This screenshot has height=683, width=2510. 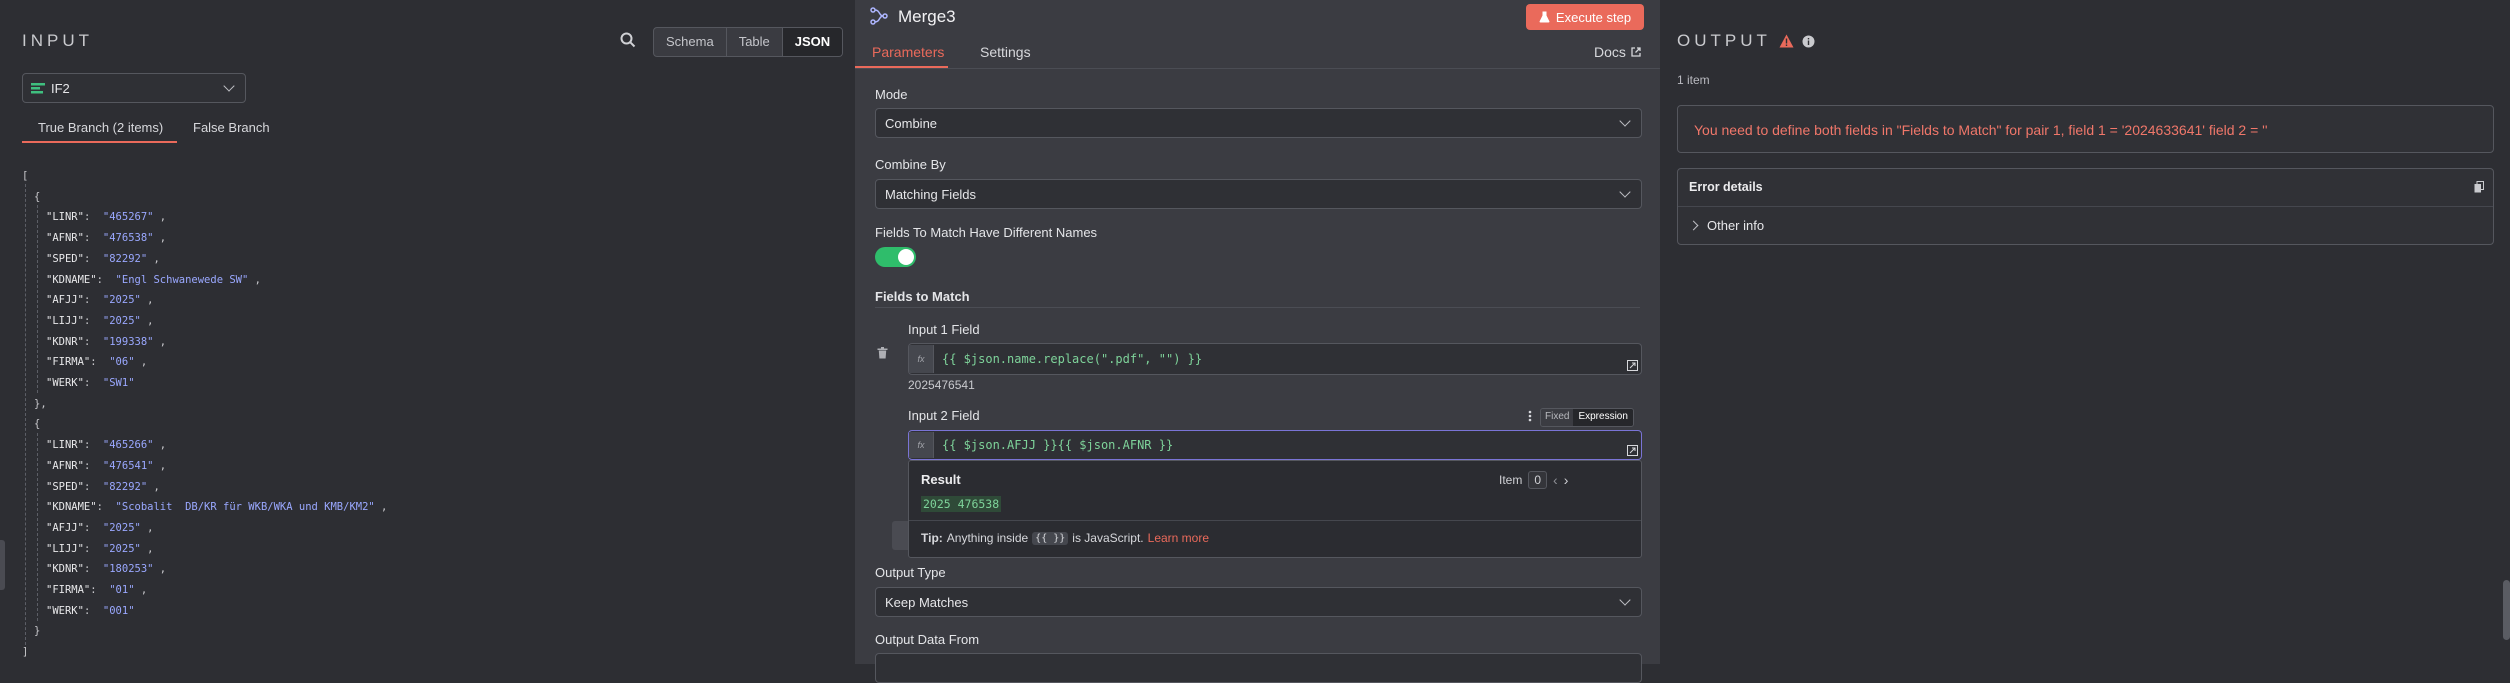 What do you see at coordinates (1275, 445) in the screenshot?
I see `input2-field-input: fx {{ $json.AFJJ }}{{ $json.AFNR }}` at bounding box center [1275, 445].